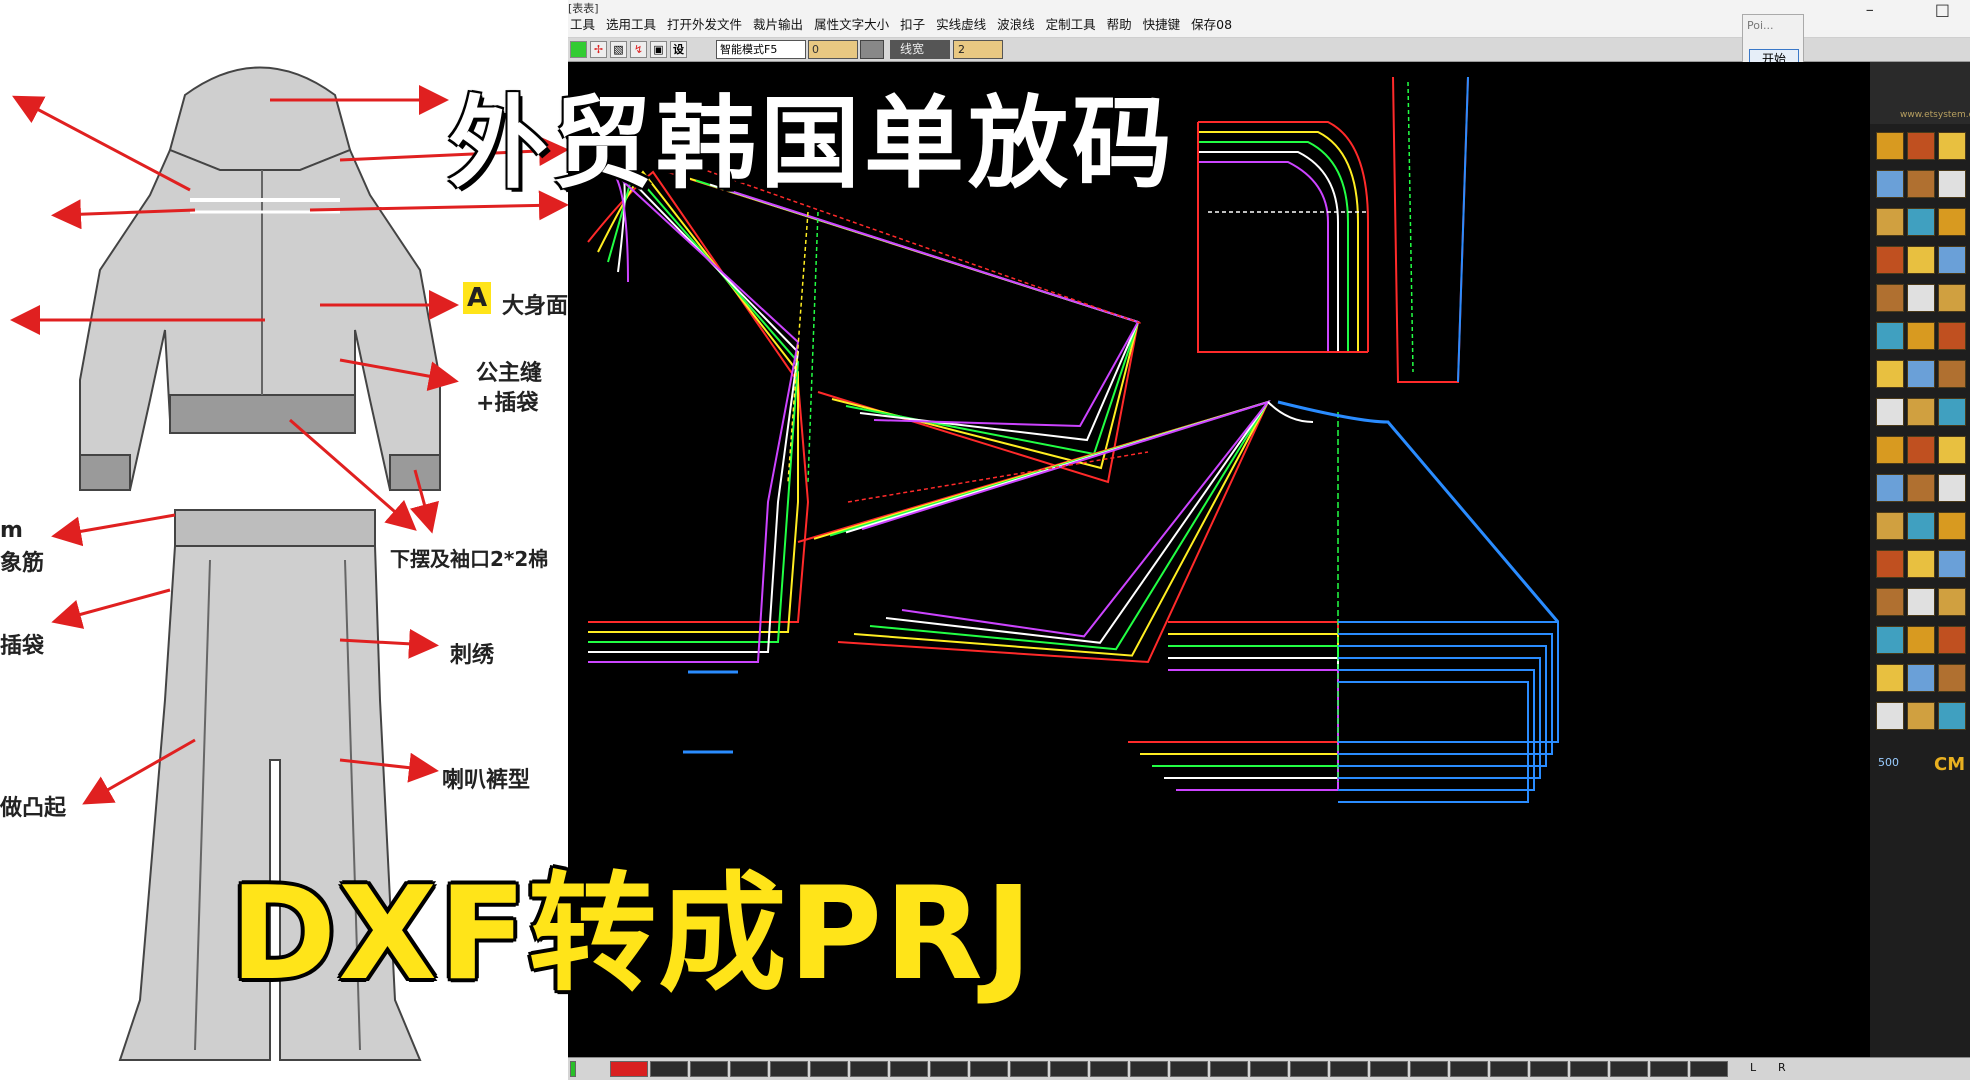  What do you see at coordinates (1942, 9) in the screenshot?
I see `maximize-icon: □` at bounding box center [1942, 9].